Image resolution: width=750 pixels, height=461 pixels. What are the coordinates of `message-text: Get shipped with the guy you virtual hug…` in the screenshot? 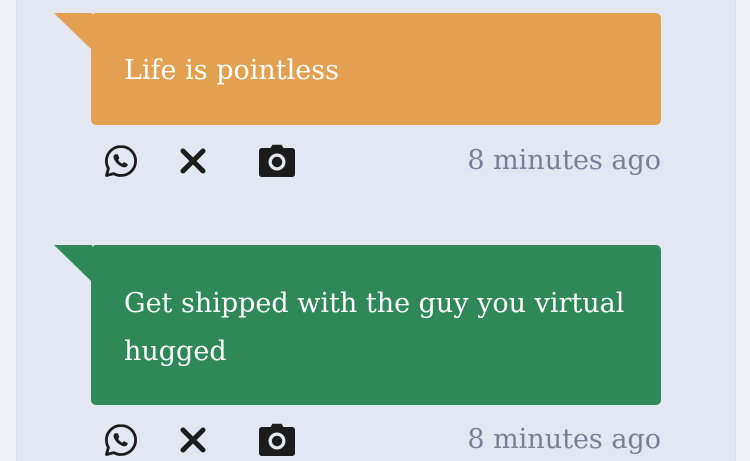 It's located at (374, 327).